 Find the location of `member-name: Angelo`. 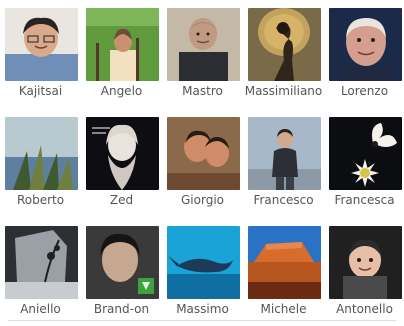

member-name: Angelo is located at coordinates (121, 91).